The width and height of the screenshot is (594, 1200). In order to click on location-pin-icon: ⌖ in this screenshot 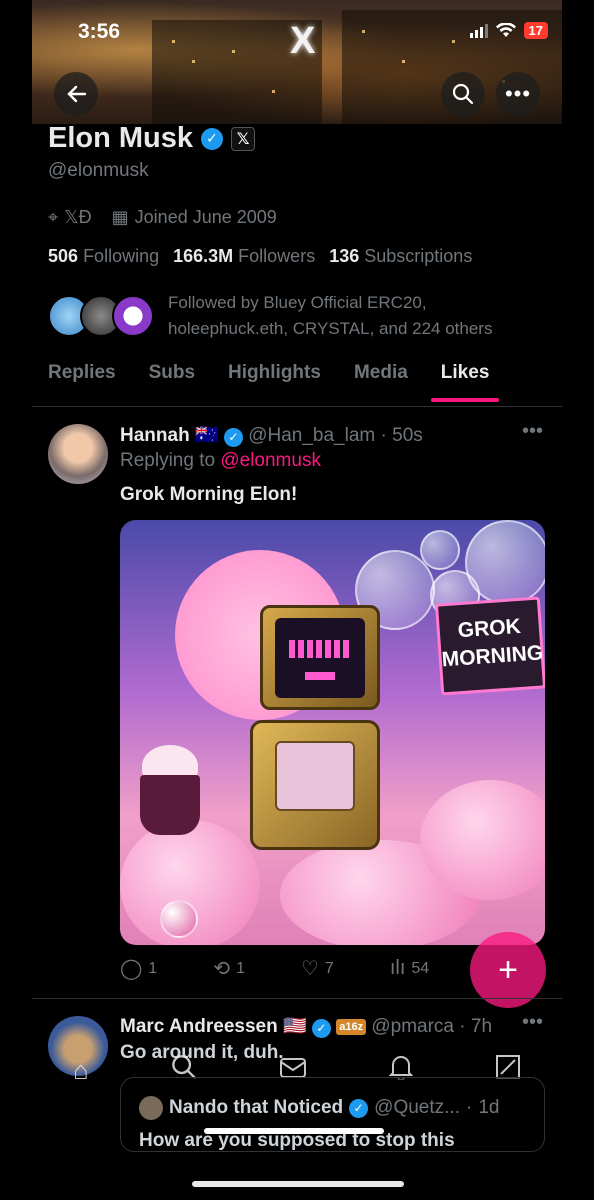, I will do `click(53, 217)`.